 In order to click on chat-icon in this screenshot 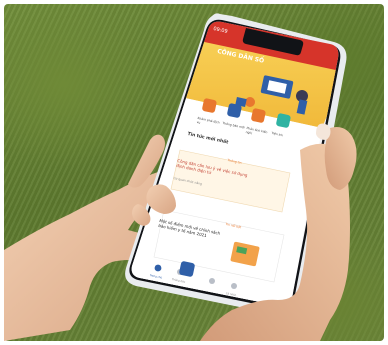, I will do `click(212, 281)`.